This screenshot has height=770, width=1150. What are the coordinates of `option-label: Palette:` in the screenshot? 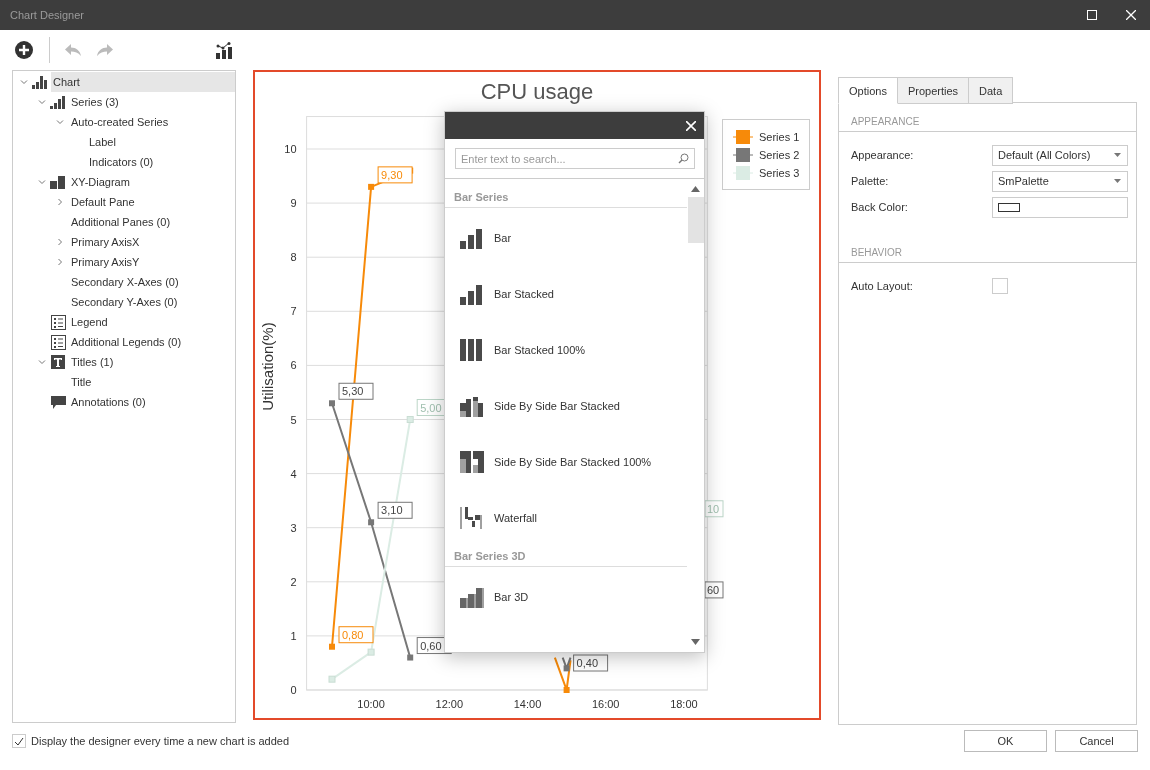 It's located at (870, 181).